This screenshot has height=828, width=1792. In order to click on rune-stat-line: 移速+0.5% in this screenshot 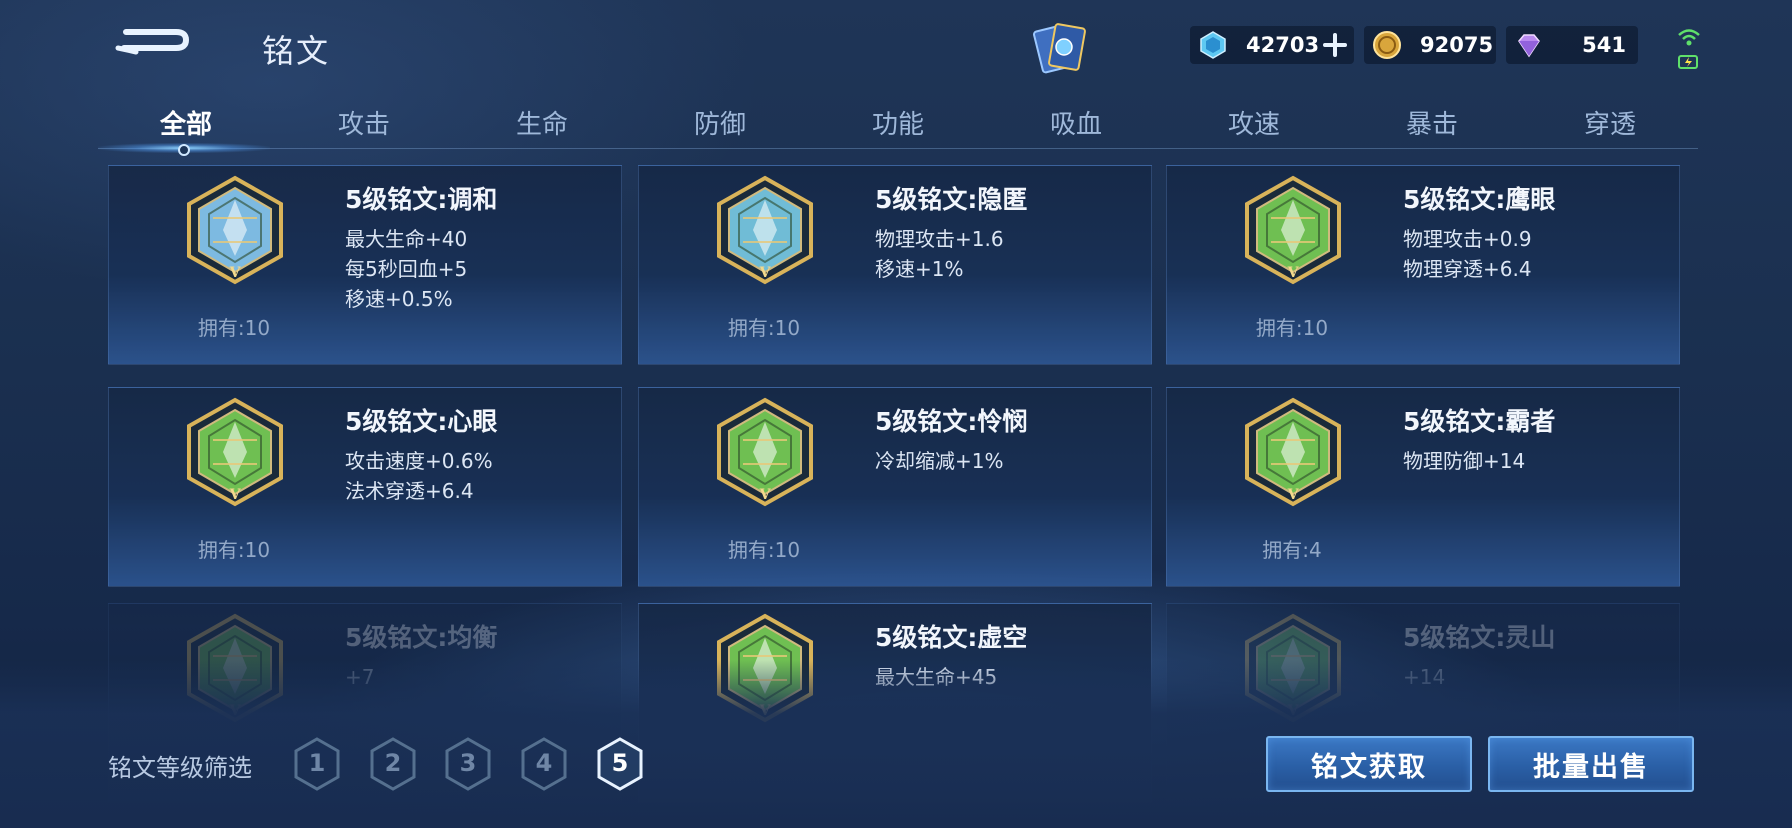, I will do `click(399, 299)`.